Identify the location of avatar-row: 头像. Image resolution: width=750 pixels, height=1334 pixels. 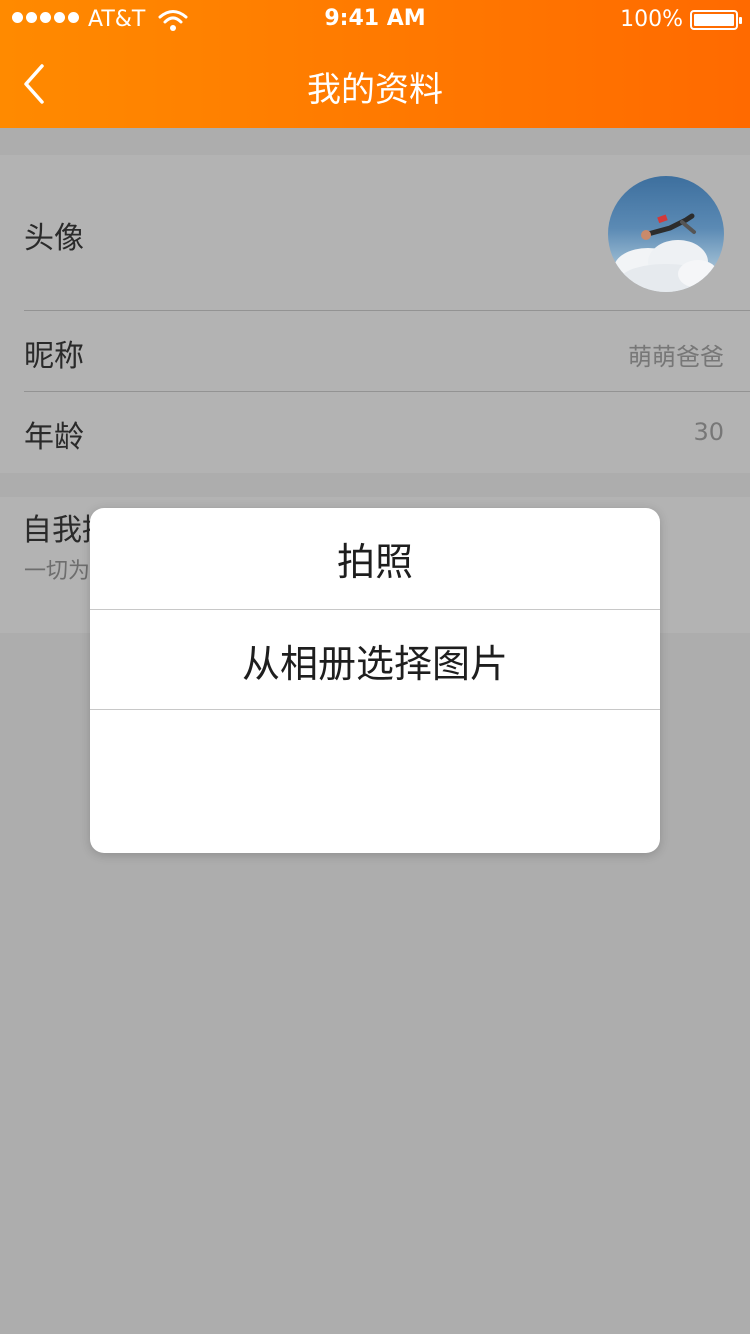
(375, 233).